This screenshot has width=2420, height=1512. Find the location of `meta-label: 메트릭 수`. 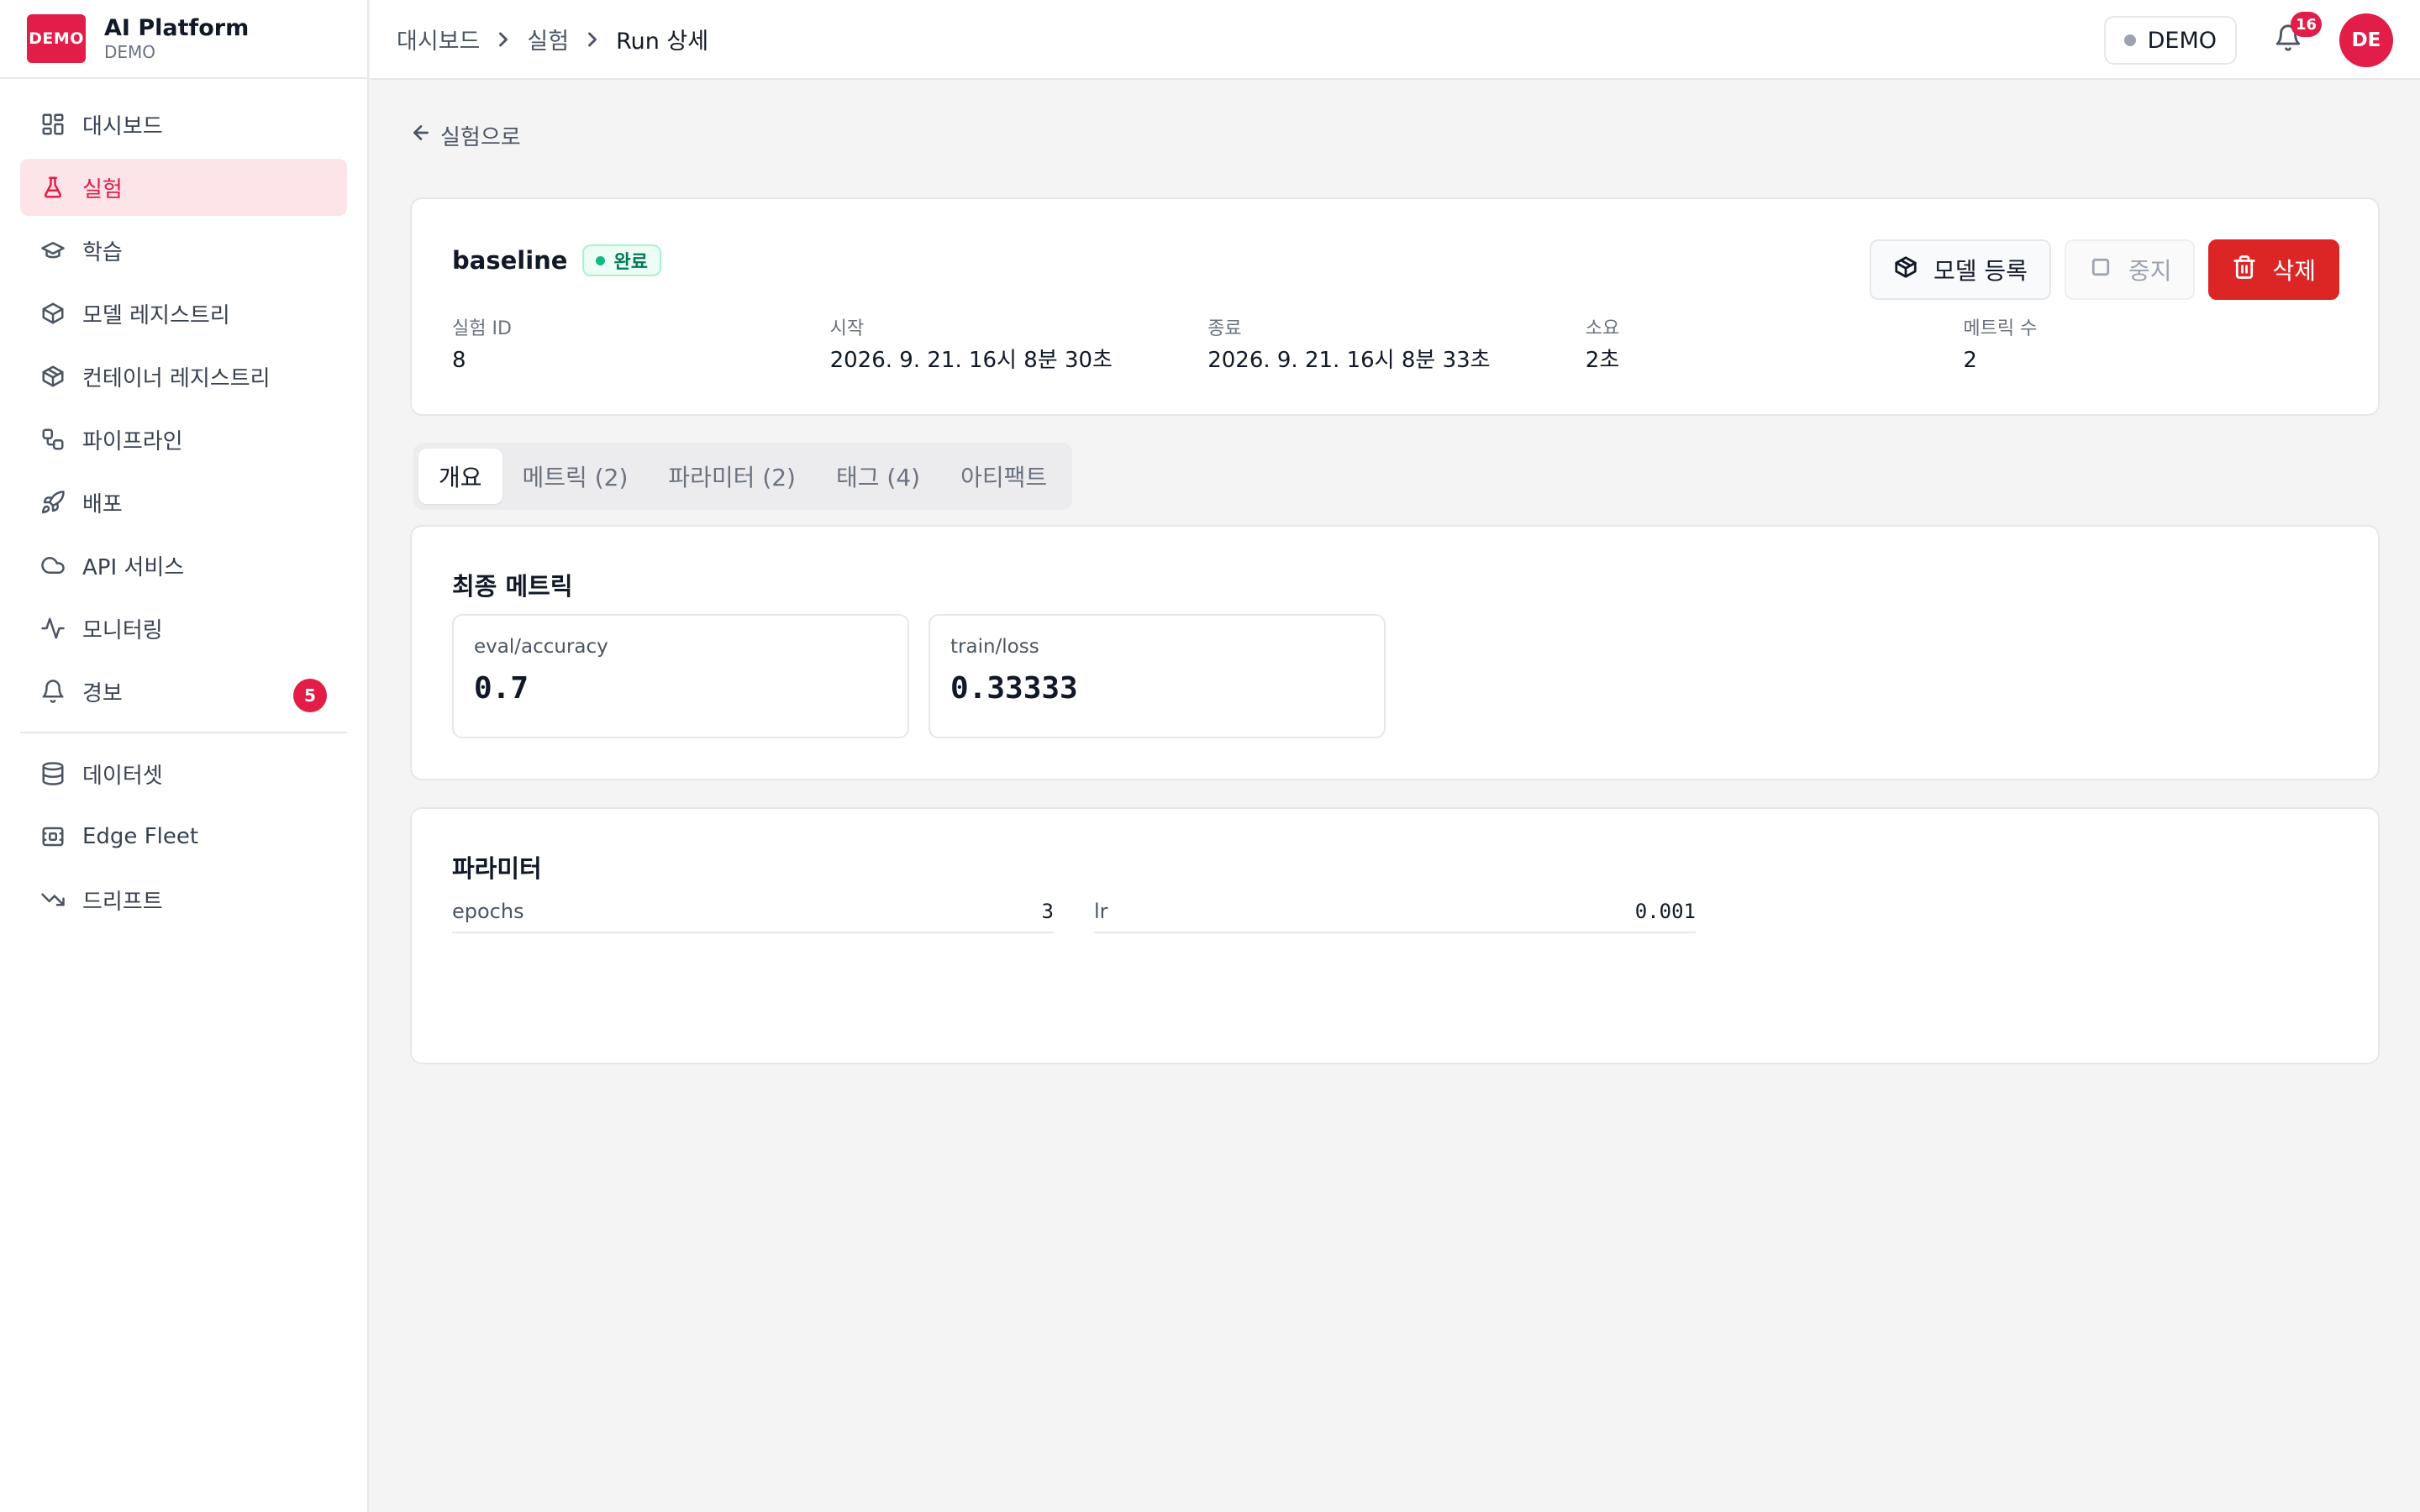

meta-label: 메트릭 수 is located at coordinates (2000, 328).